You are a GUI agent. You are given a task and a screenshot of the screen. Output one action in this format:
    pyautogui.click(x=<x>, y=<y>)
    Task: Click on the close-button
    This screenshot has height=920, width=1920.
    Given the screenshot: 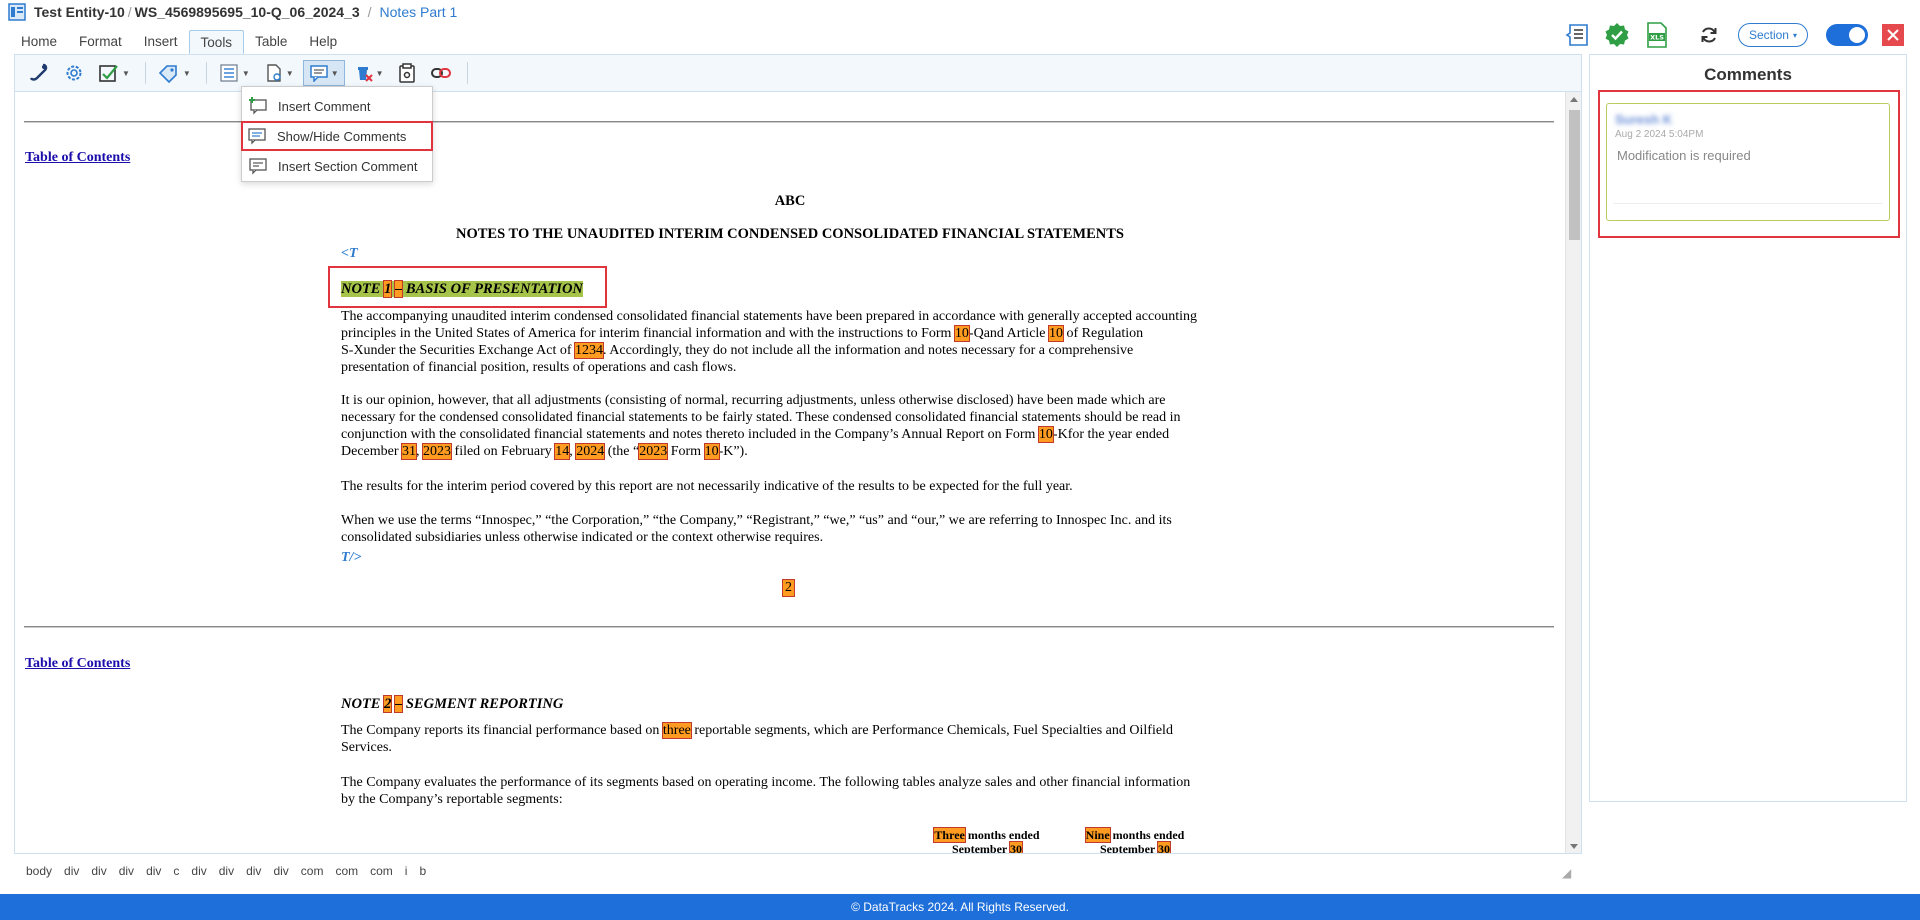 What is the action you would take?
    pyautogui.click(x=1893, y=35)
    